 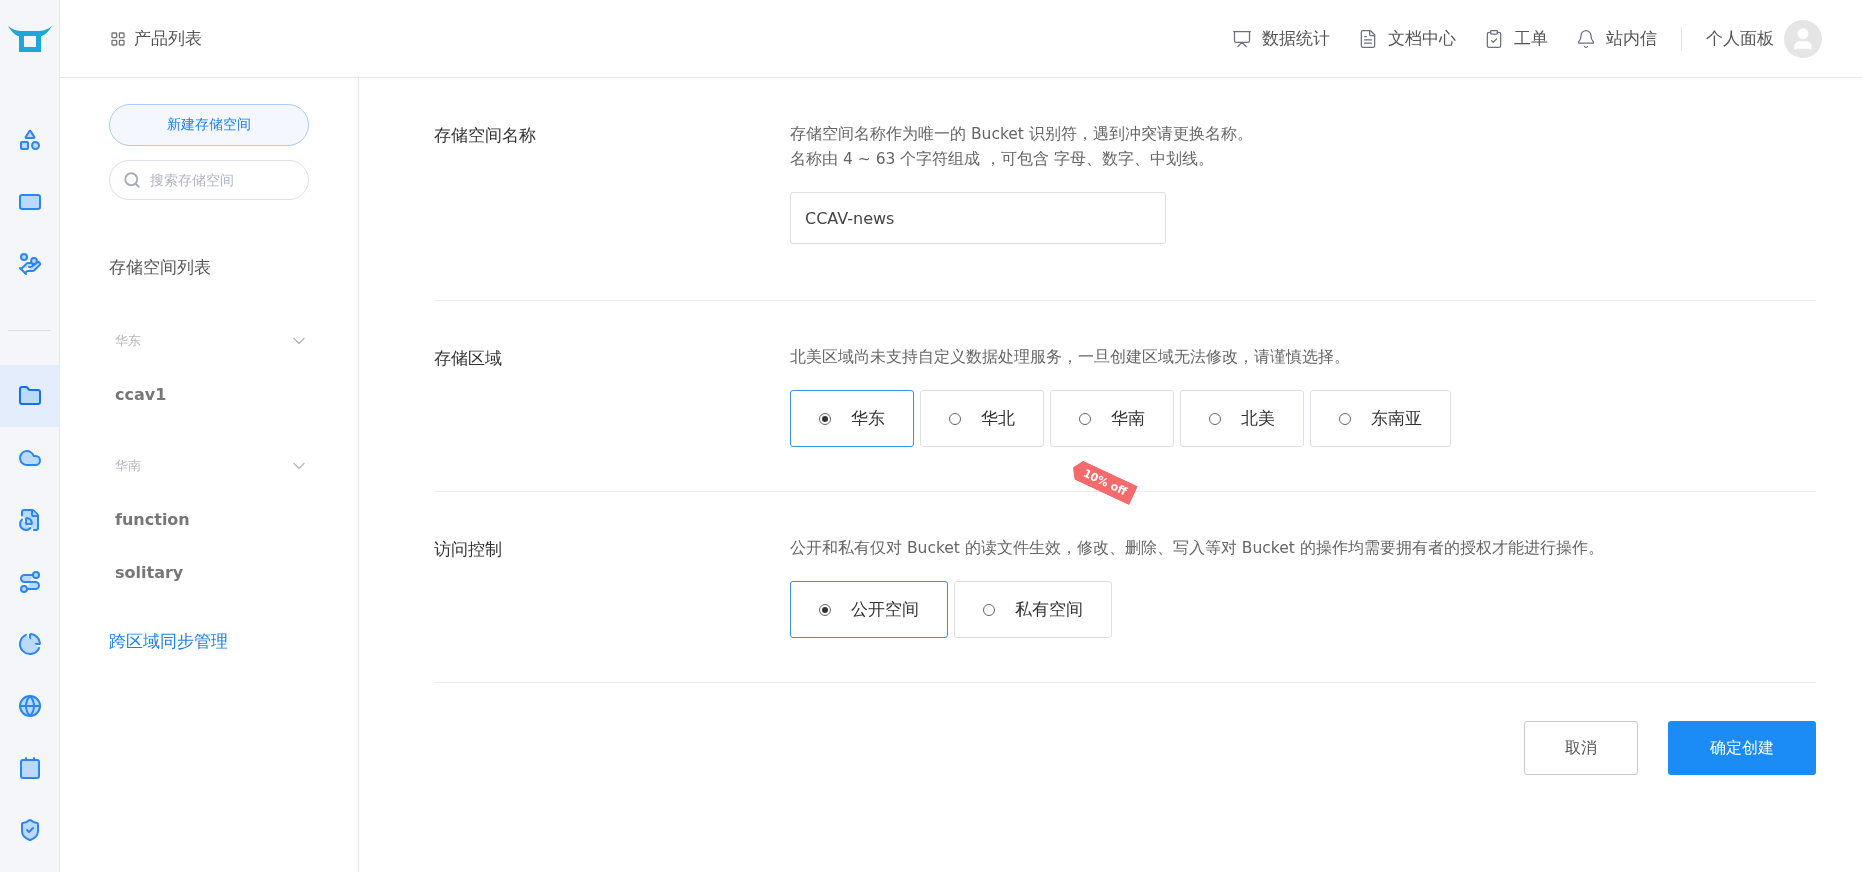 What do you see at coordinates (1197, 548) in the screenshot?
I see `hint-text: 公开和私有仅对 Bucket 的读文件生效，修改、删除、写入等对 Bucket 的操作均需要拥有者的授权才能进行操作。` at bounding box center [1197, 548].